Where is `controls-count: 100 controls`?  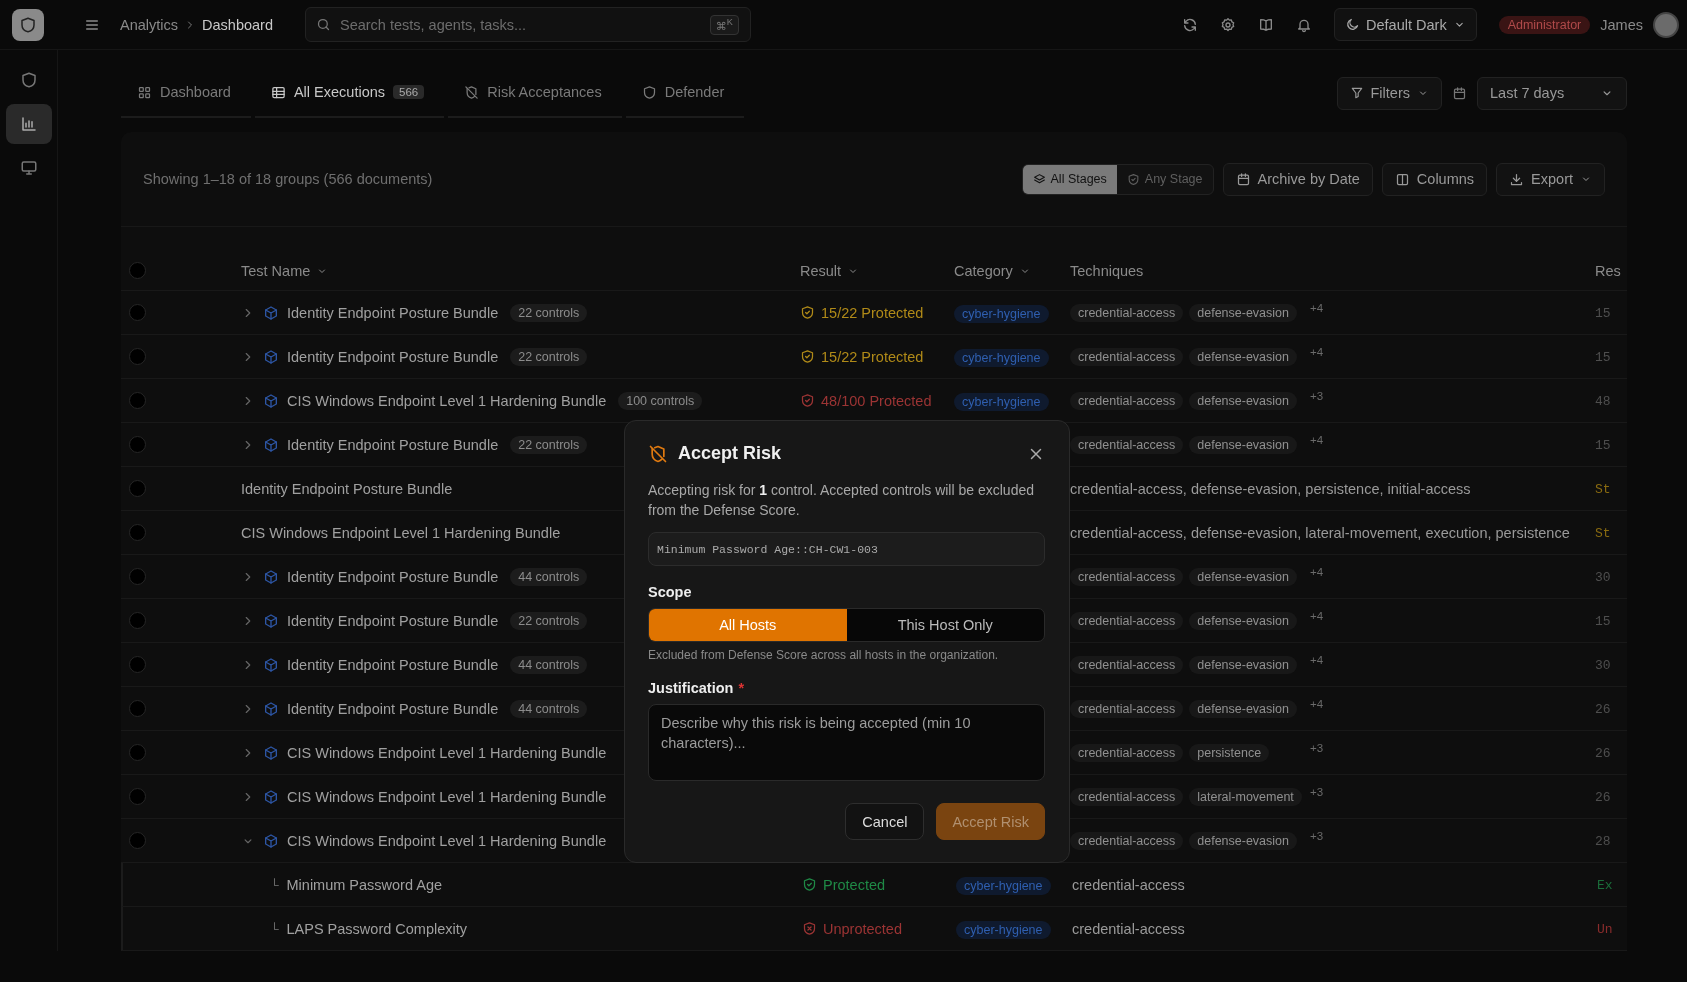
controls-count: 100 controls is located at coordinates (660, 400).